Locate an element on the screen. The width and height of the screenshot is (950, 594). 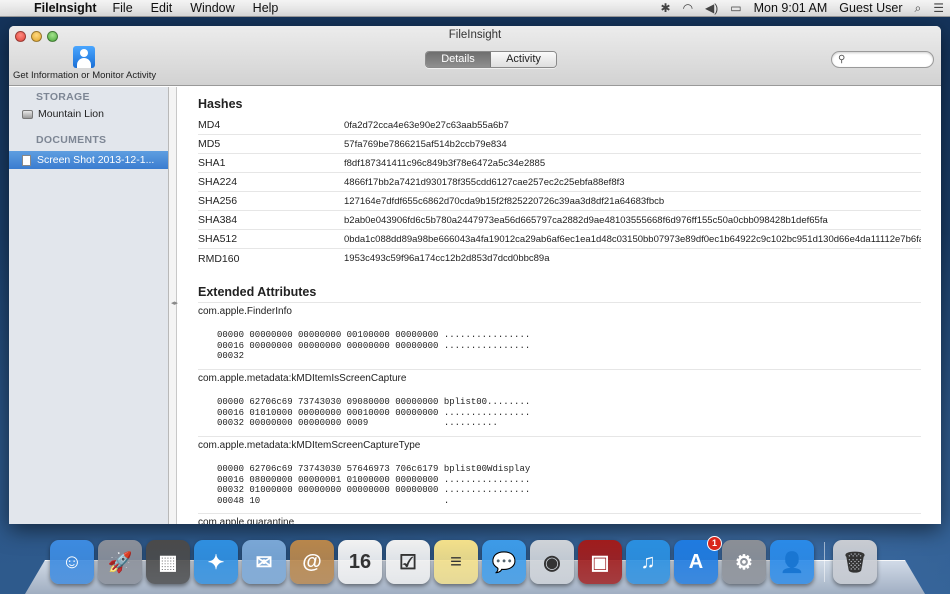
hash-name: RMD160 is located at coordinates (219, 258).